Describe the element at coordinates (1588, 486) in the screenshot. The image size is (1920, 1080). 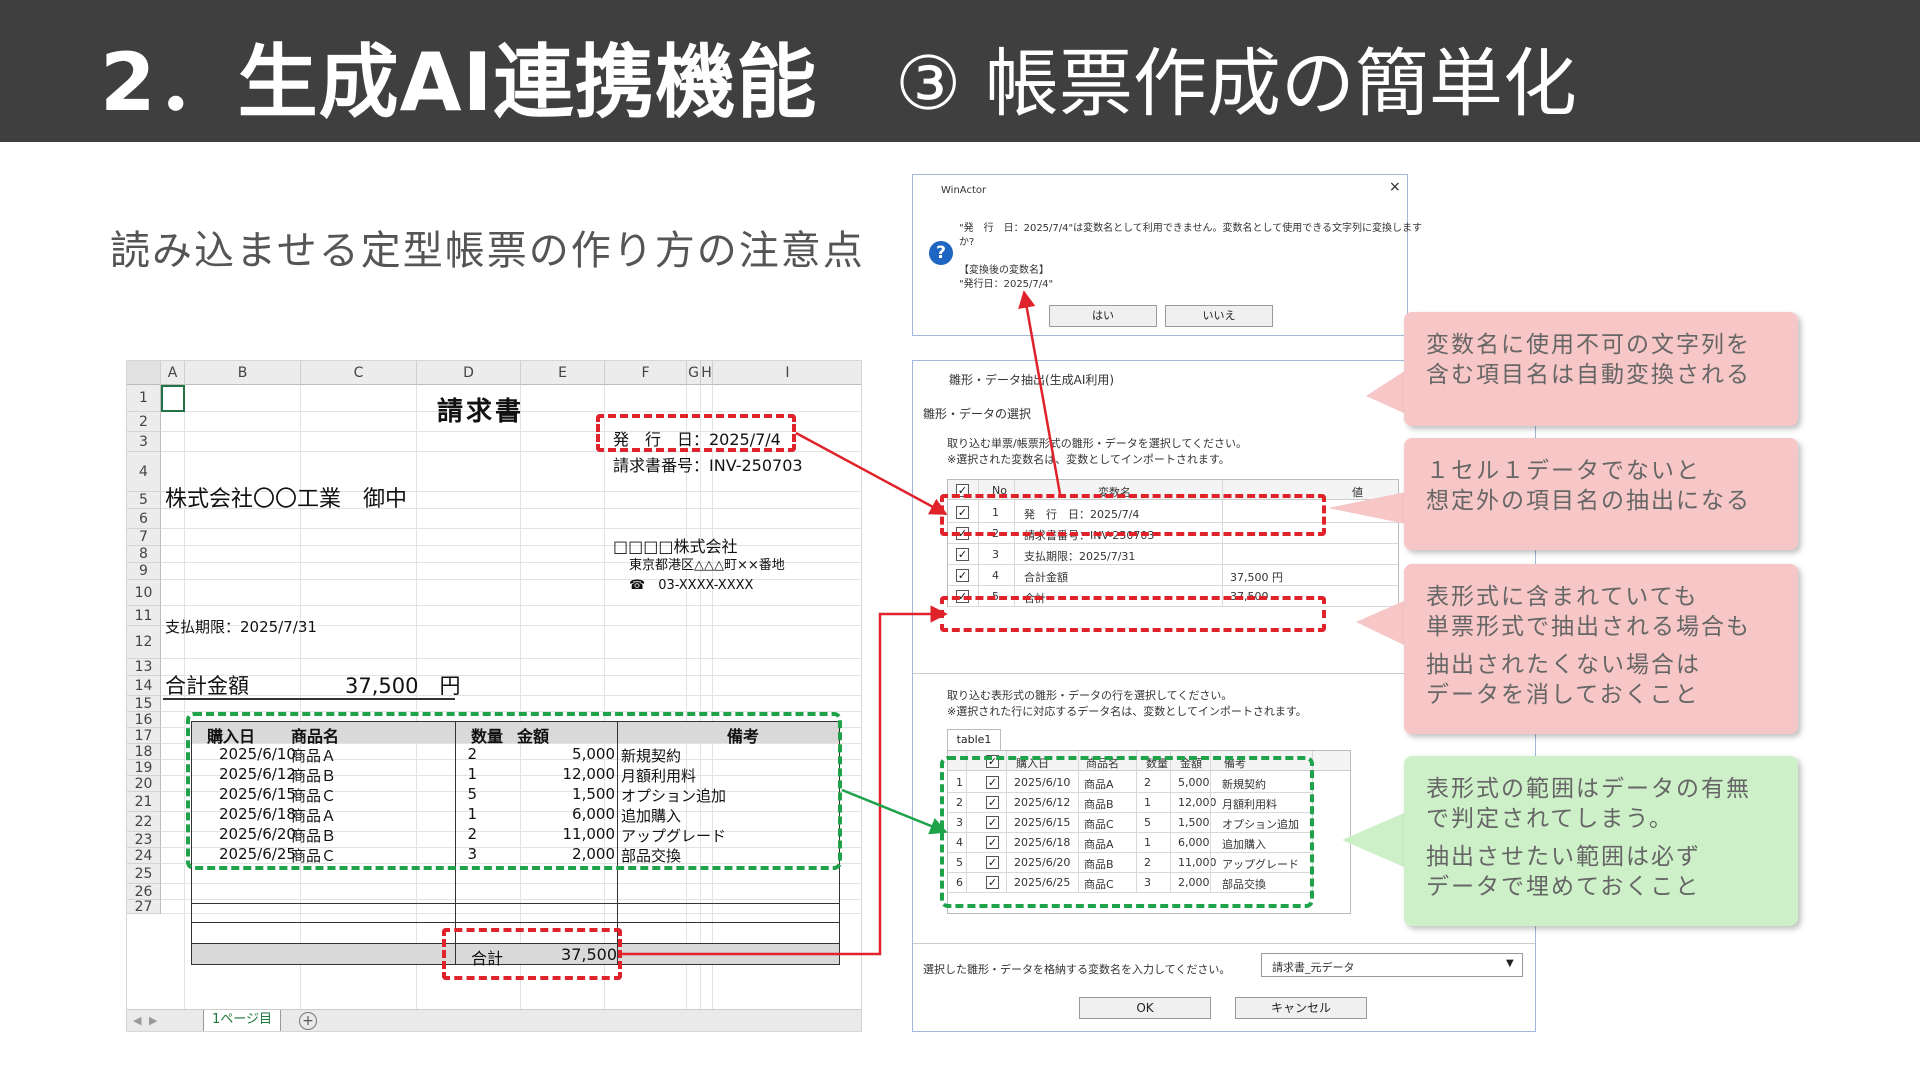
I see `callout-text: １セル１データでないと 想定外の項目名の抽出になる` at that location.